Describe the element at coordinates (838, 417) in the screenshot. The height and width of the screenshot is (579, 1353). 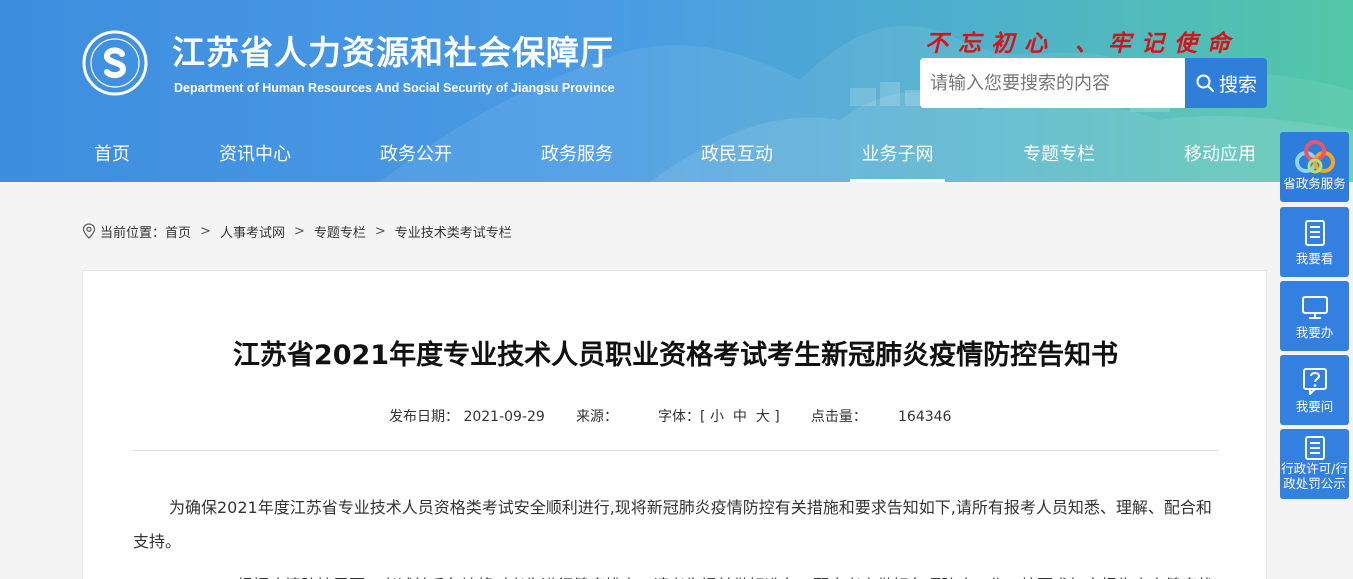
I see `click-count-label: 点击量：` at that location.